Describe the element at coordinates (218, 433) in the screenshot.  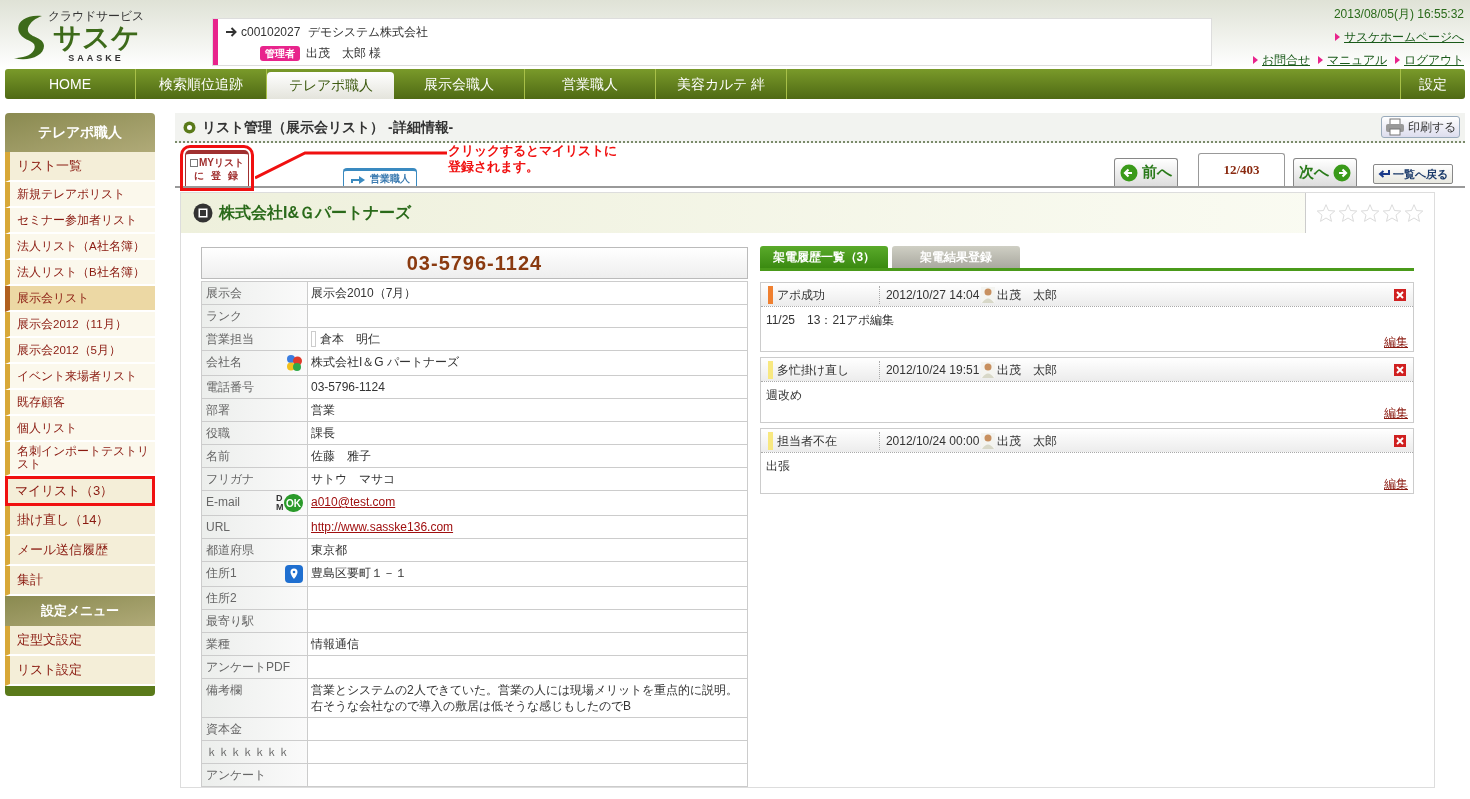
I see `field-label: 役職` at that location.